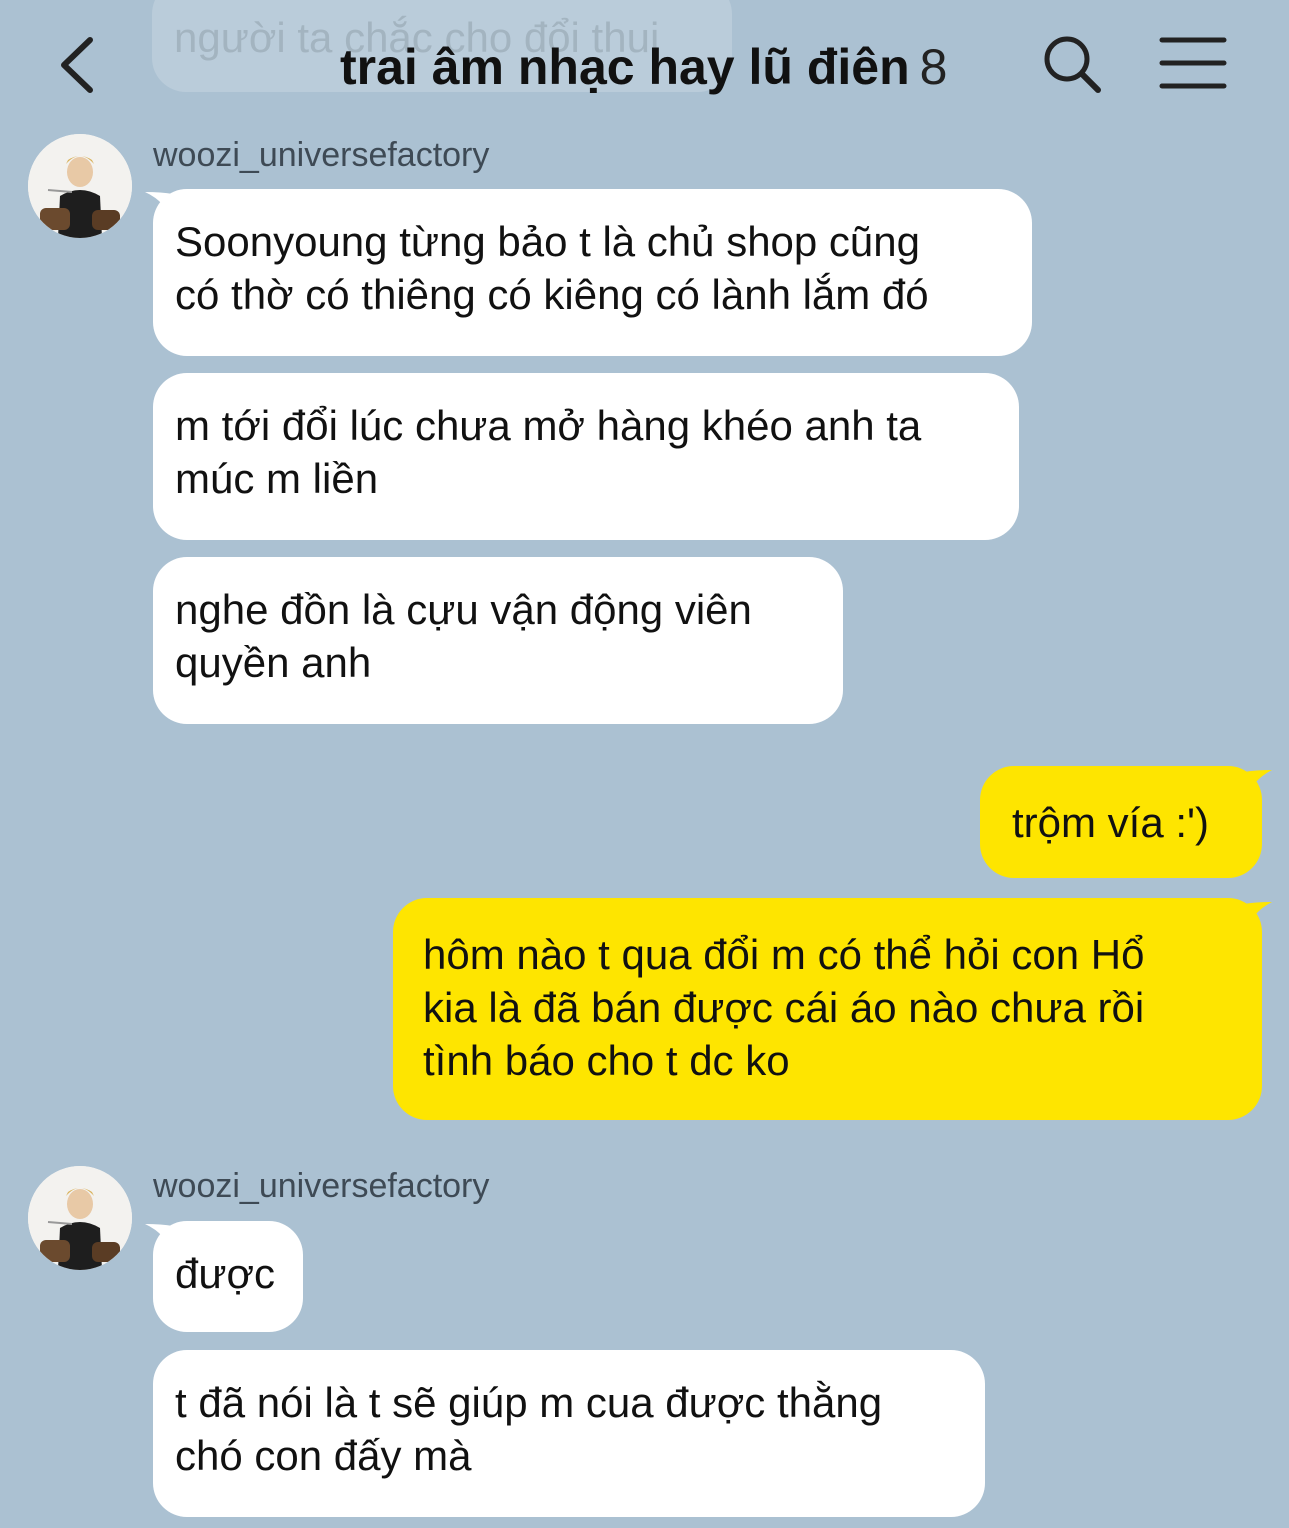 This screenshot has height=1528, width=1289. What do you see at coordinates (548, 425) in the screenshot?
I see `message-text-line: m tới đổi lúc chưa mở hàng khéo anh ta` at bounding box center [548, 425].